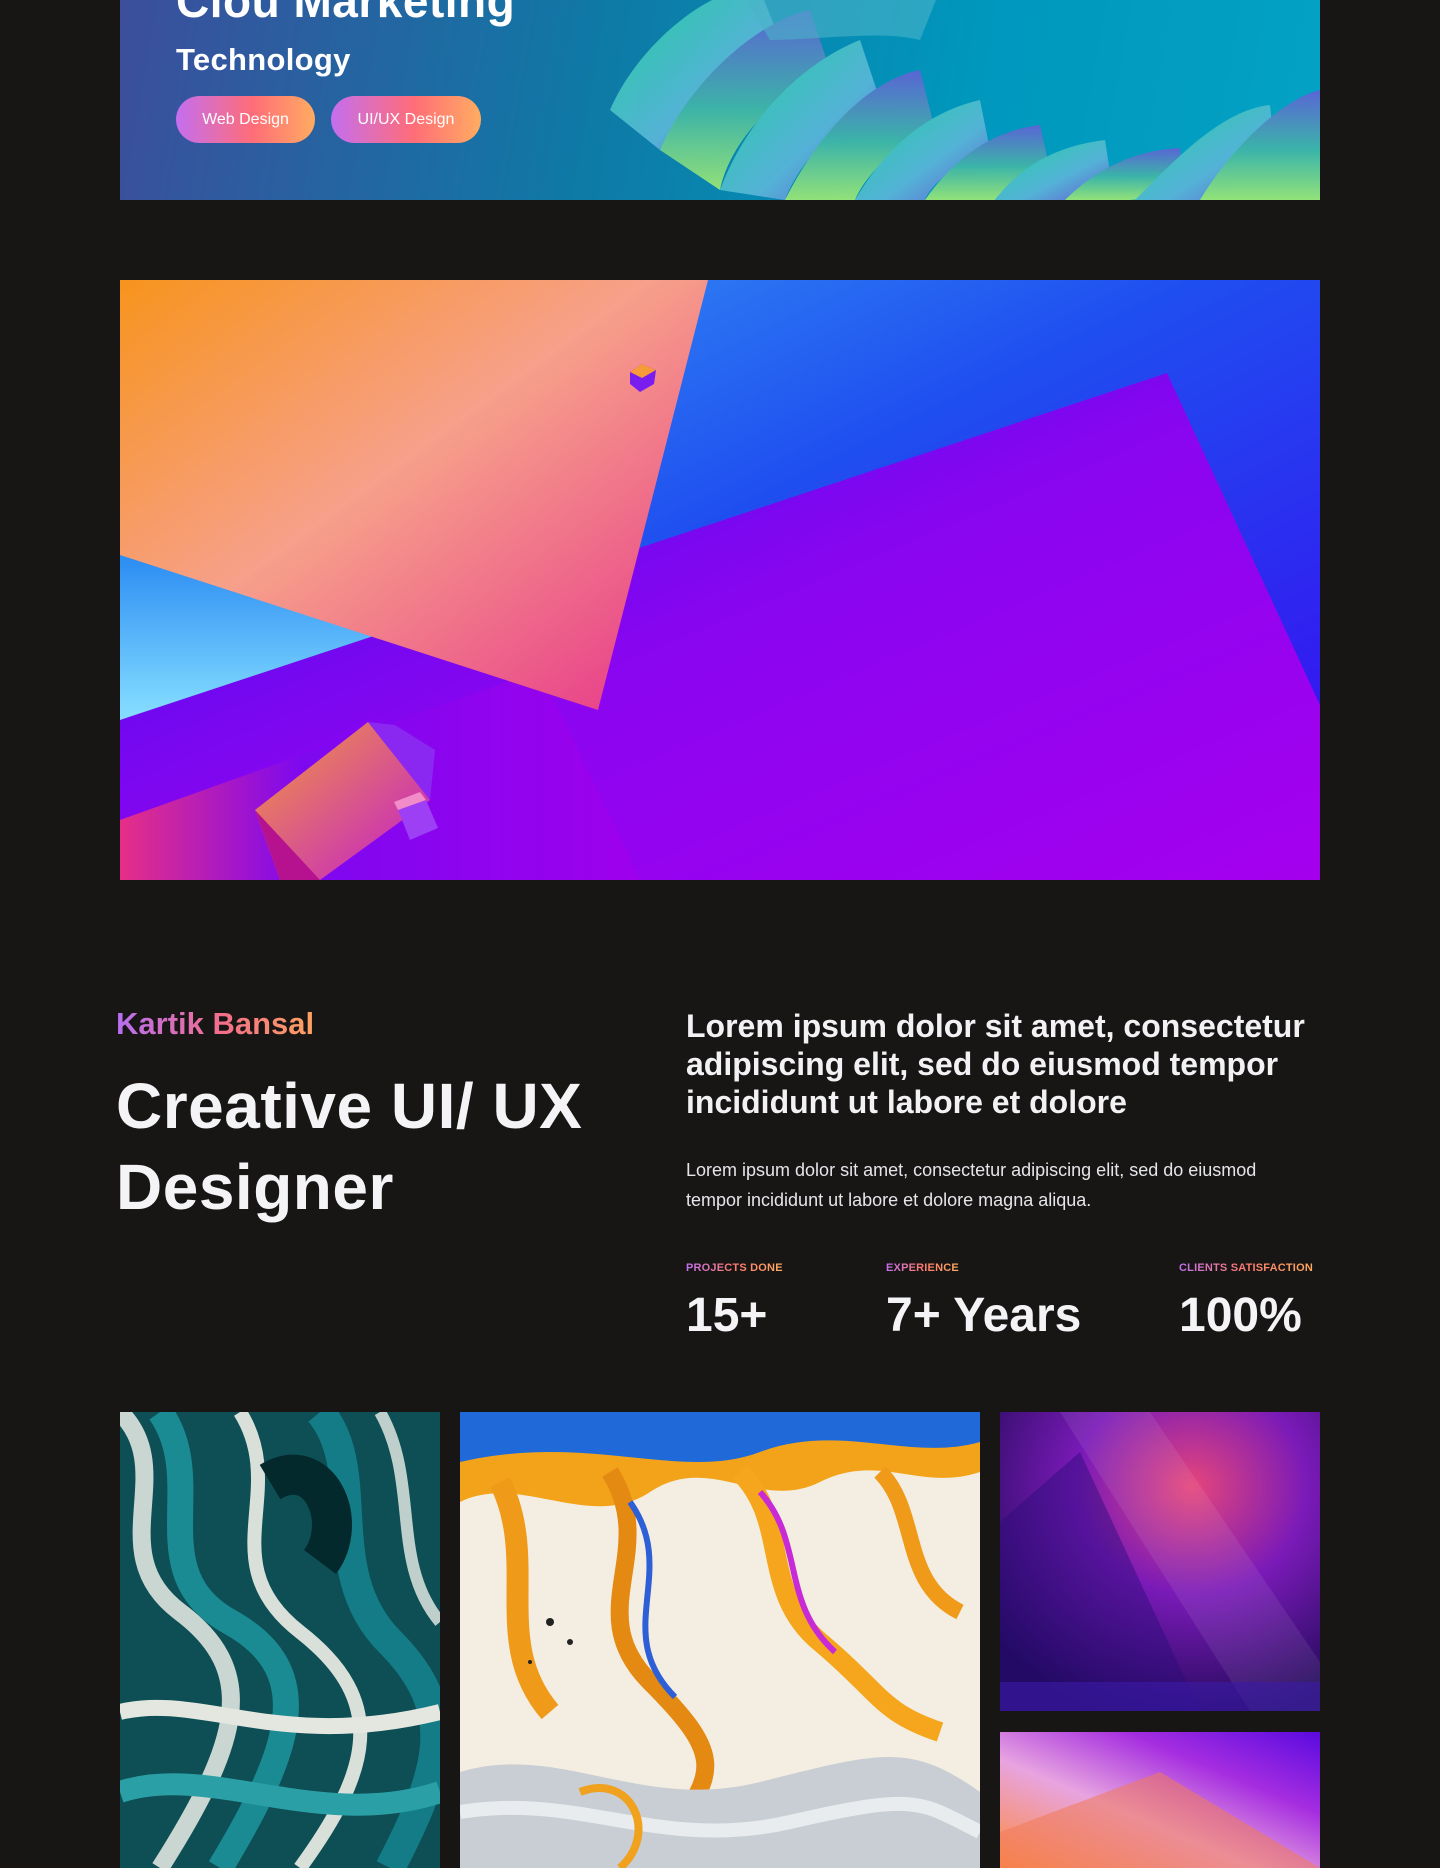 The width and height of the screenshot is (1440, 1868). Describe the element at coordinates (349, 1146) in the screenshot. I see `designer-role-heading: Creative UI/ UX Designer` at that location.